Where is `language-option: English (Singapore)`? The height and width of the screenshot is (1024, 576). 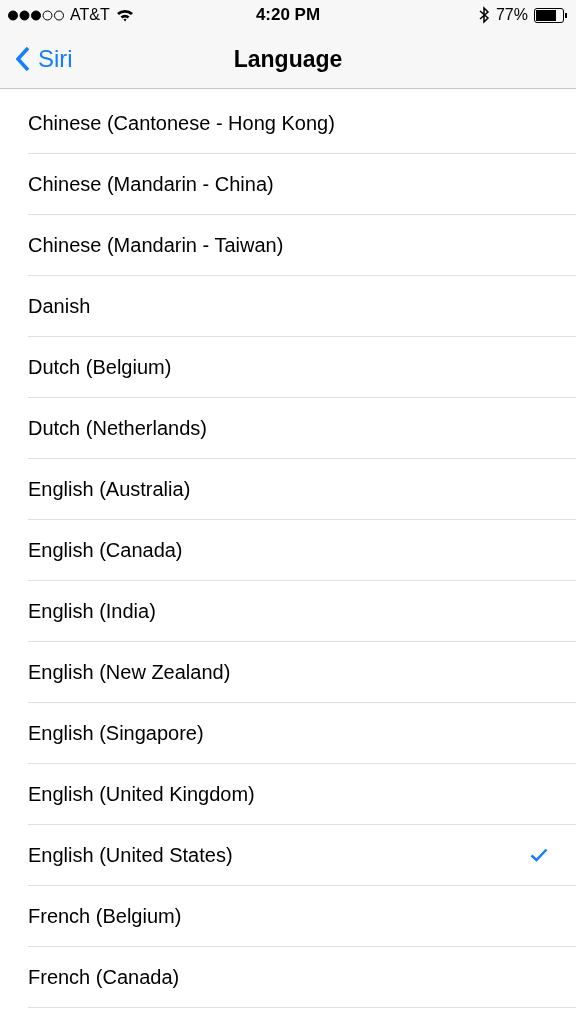
language-option: English (Singapore) is located at coordinates (302, 733).